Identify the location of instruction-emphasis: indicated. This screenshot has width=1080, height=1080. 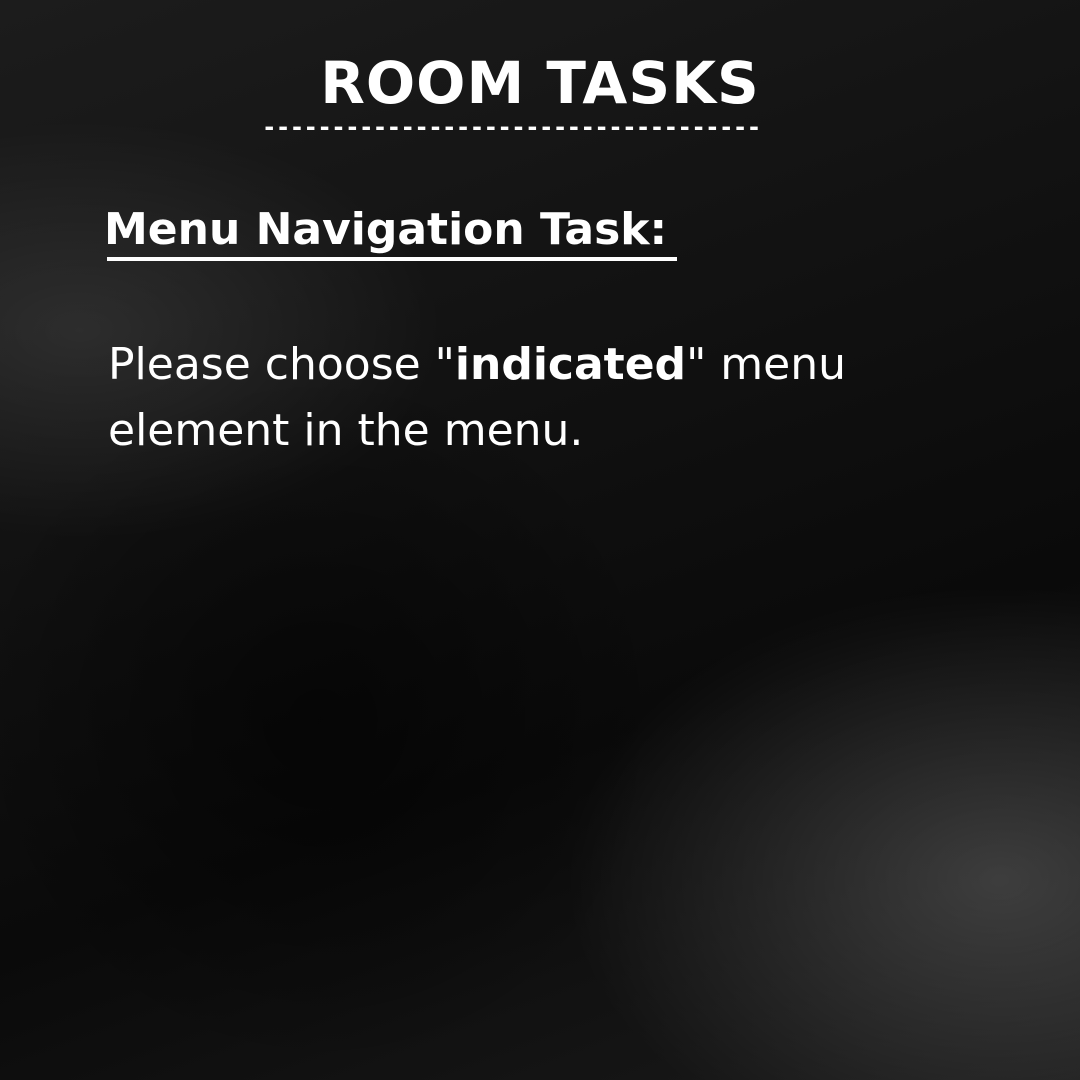
(570, 364).